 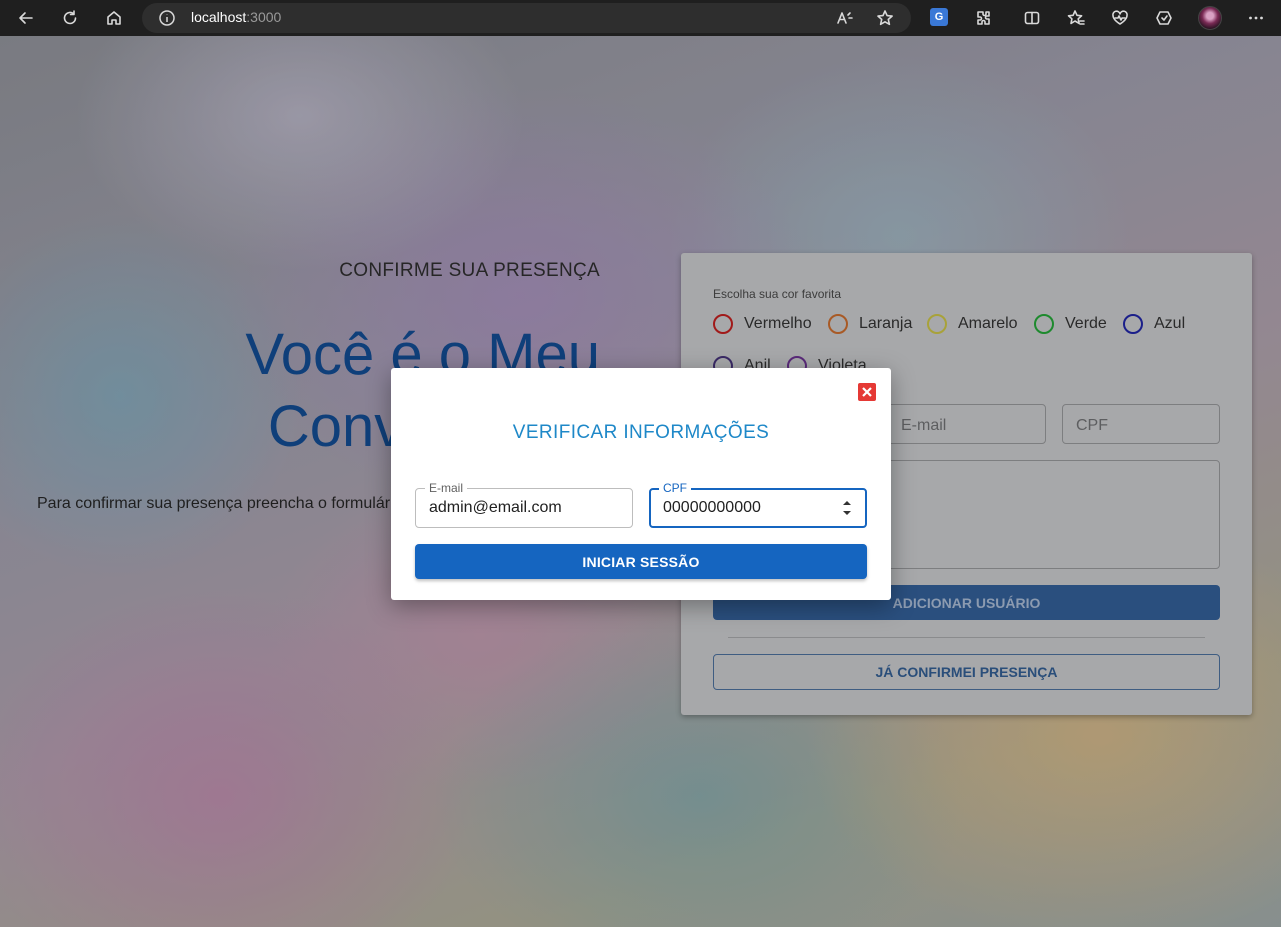 What do you see at coordinates (939, 17) in the screenshot?
I see `translate-icon: G` at bounding box center [939, 17].